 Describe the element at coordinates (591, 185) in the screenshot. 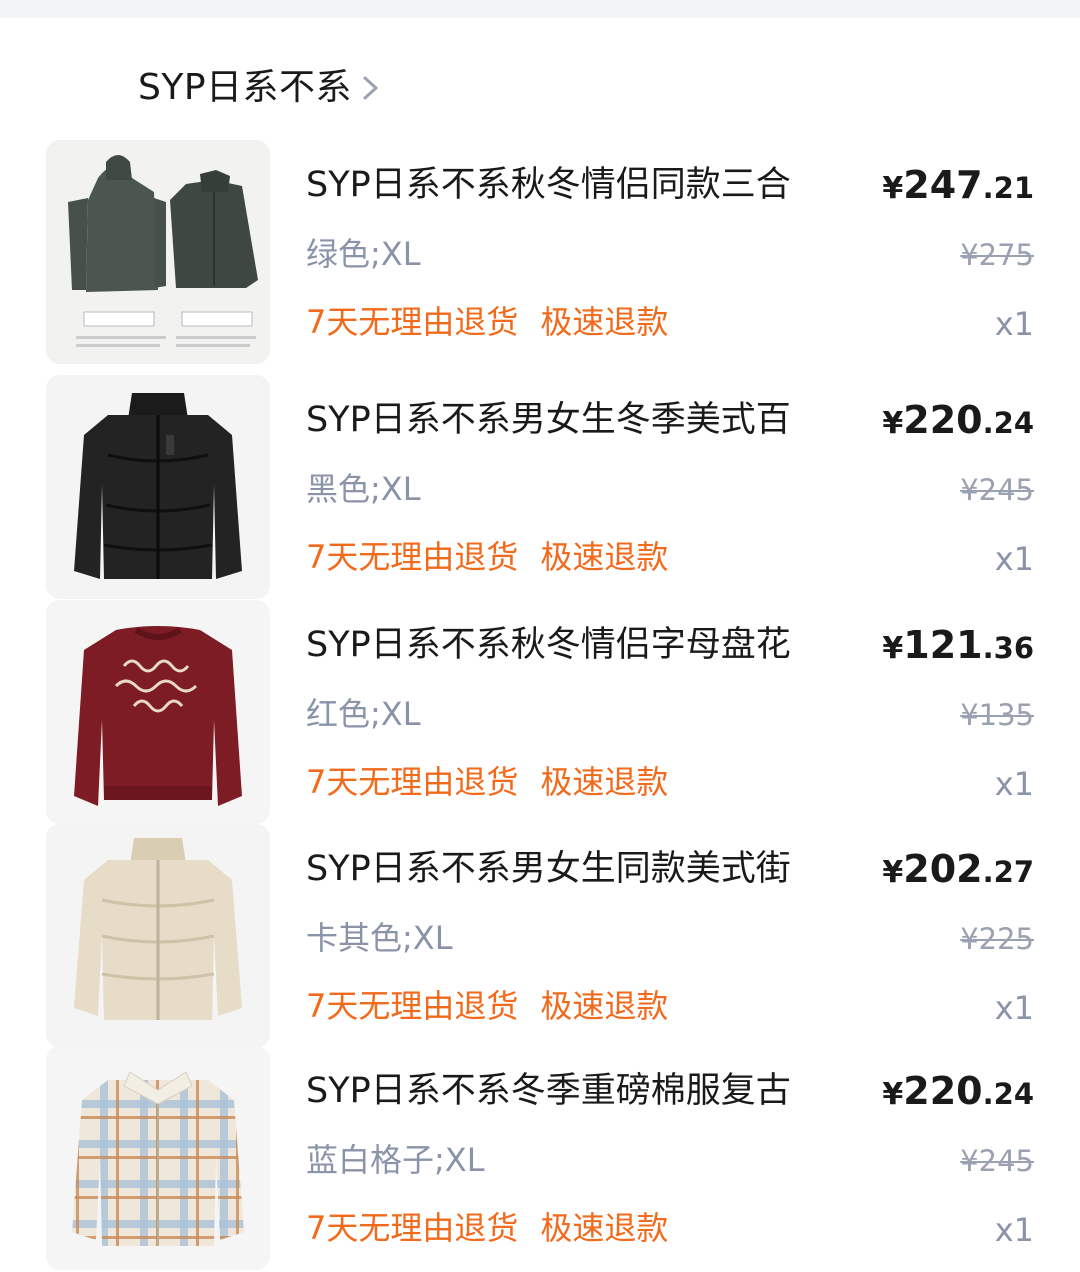

I see `product-title: SYP日系不系秋冬情侣同款三合` at that location.